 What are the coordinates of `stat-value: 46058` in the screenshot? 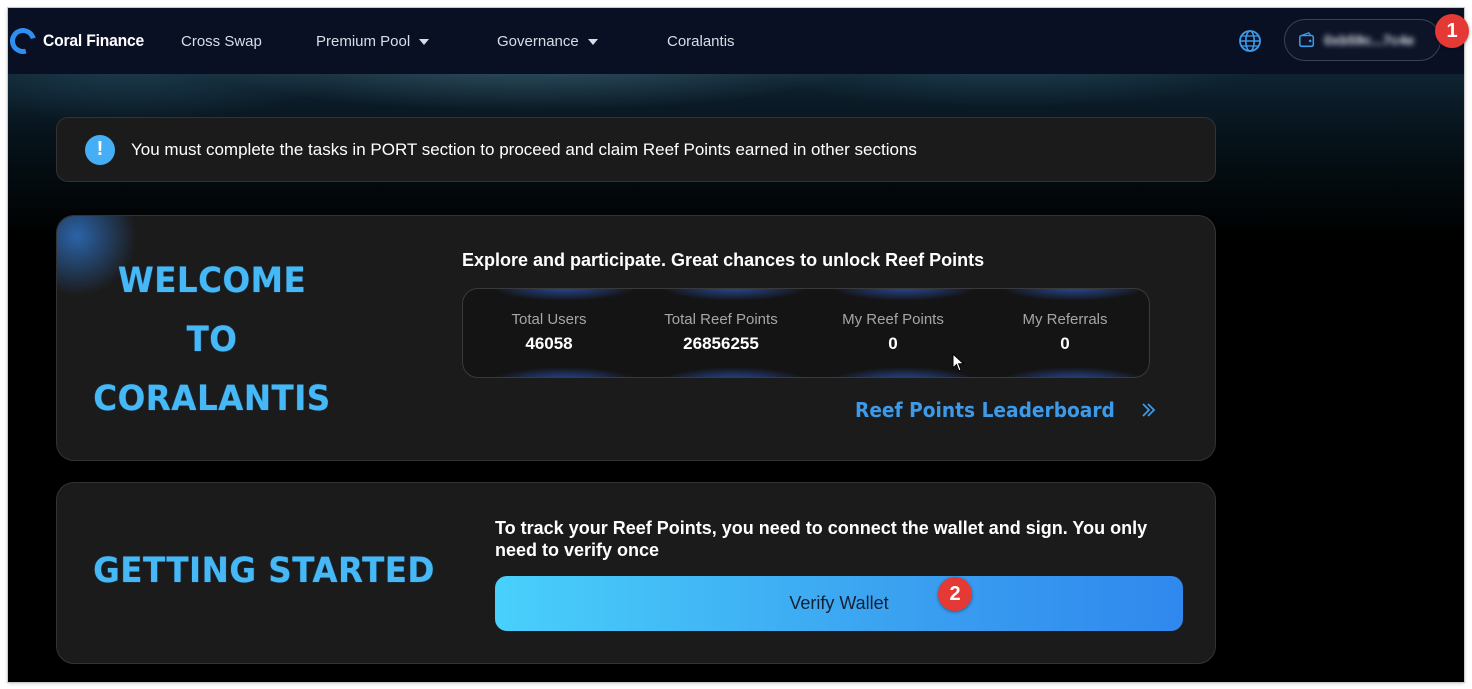 It's located at (549, 343).